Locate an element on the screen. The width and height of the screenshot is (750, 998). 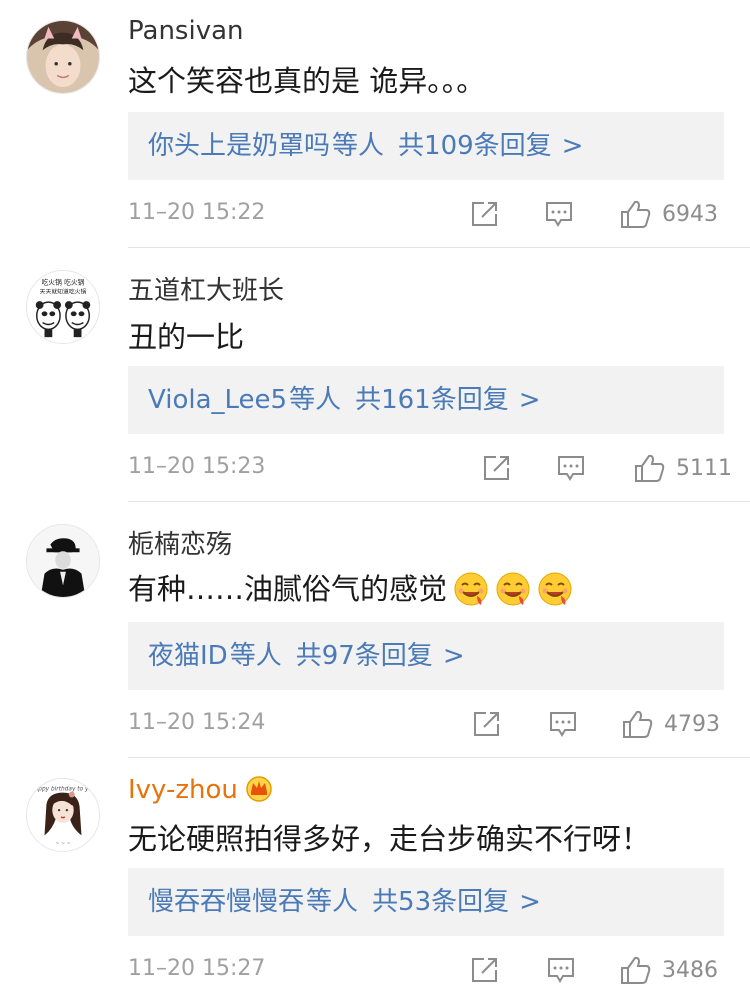
comment-meta: 11–20 15:23 5111 is located at coordinates (430, 468).